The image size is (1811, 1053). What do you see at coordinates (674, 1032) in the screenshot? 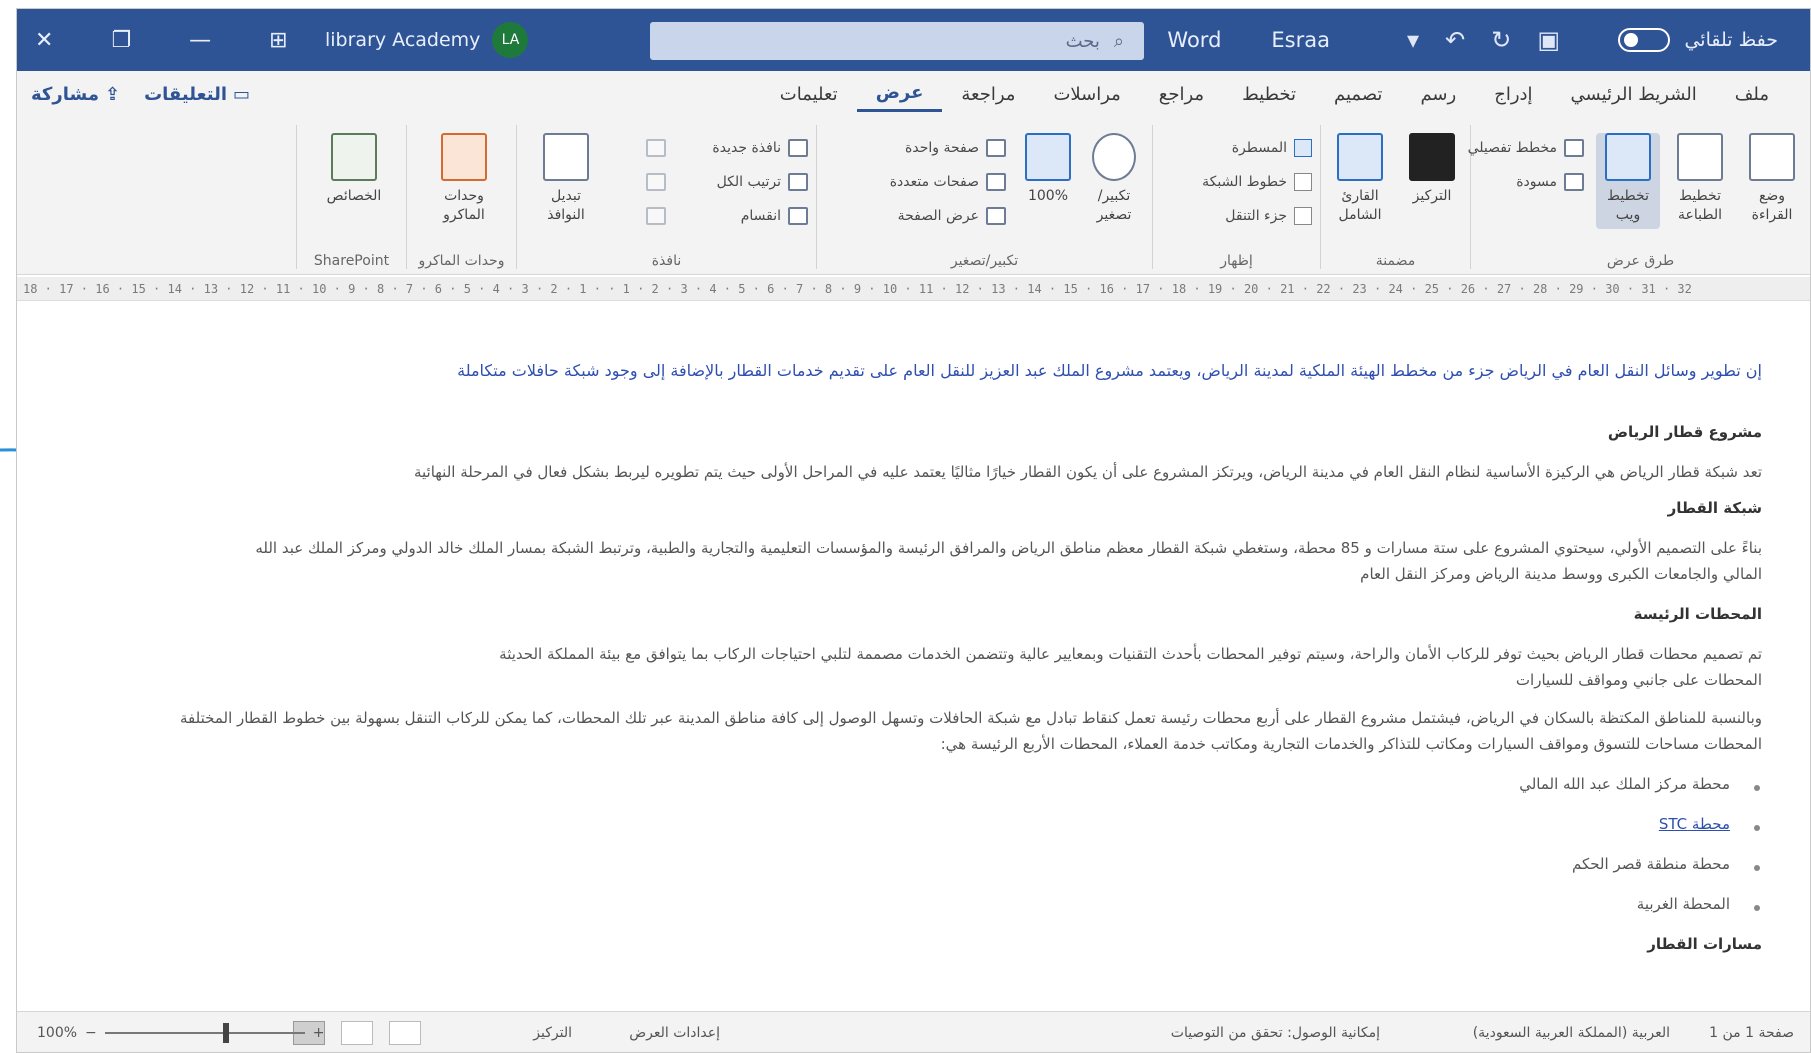
I see `display-settings-button: إعدادات العرض` at bounding box center [674, 1032].